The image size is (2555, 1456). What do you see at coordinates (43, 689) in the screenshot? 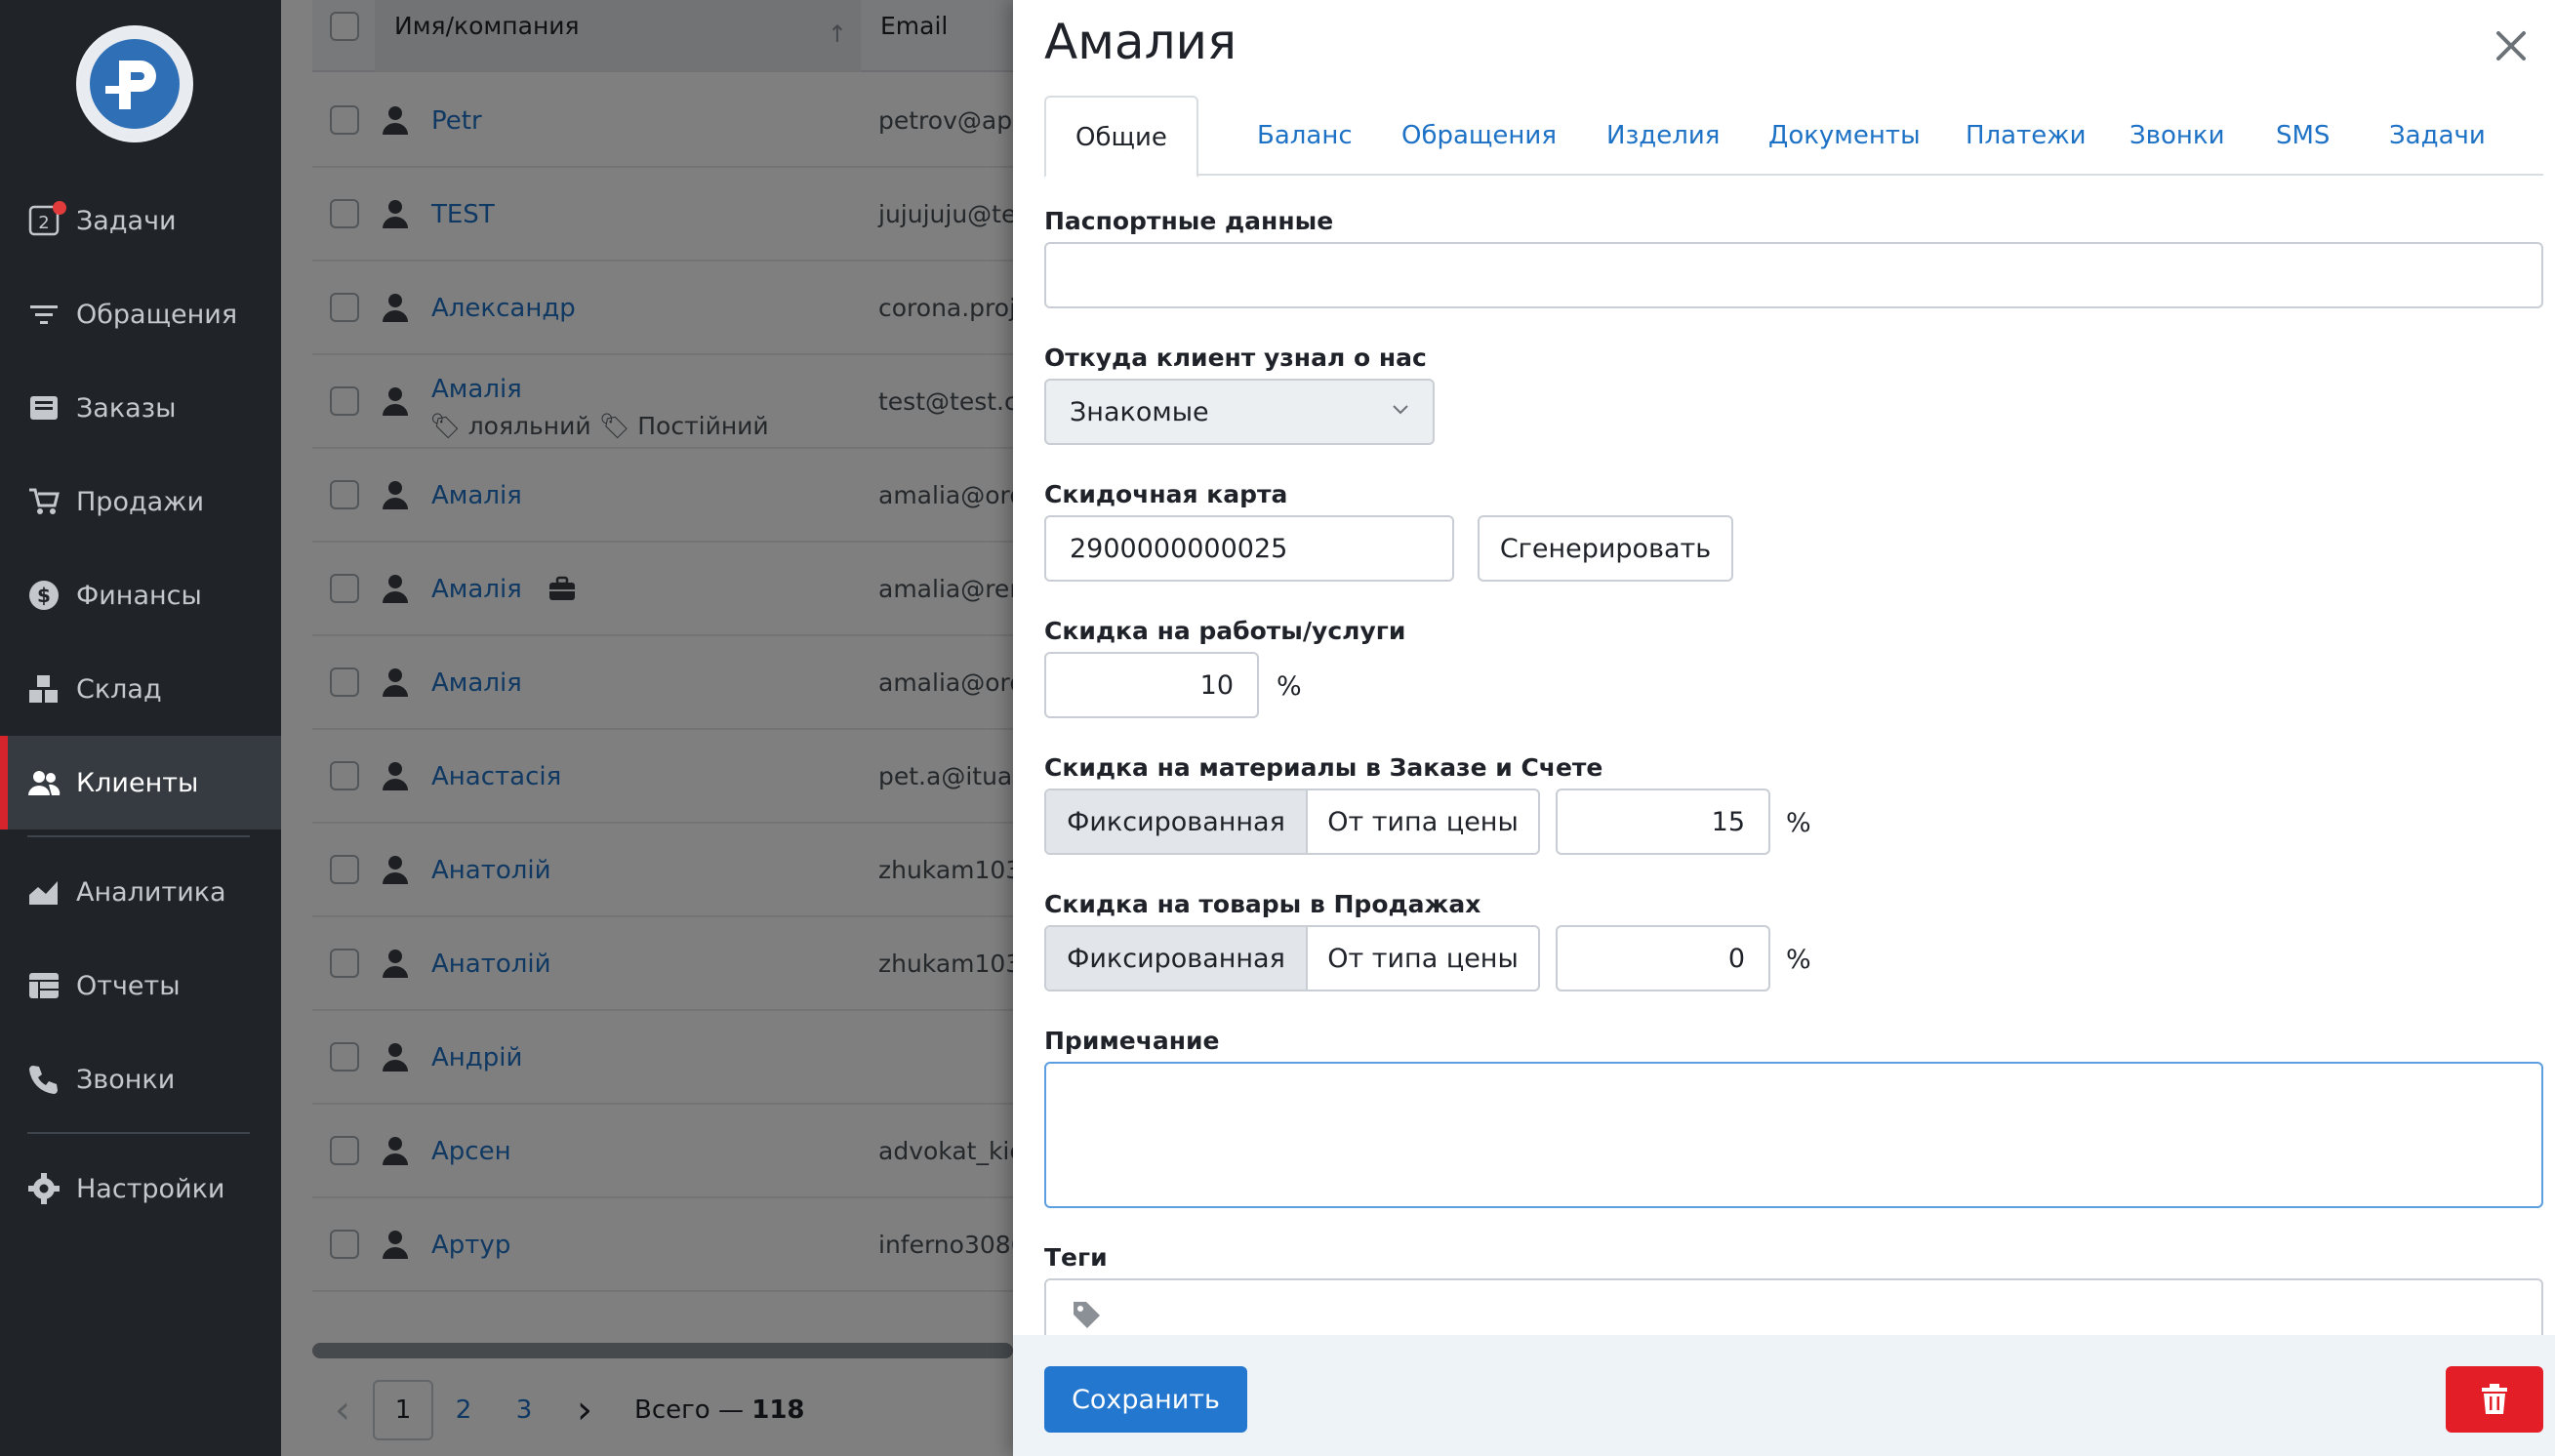
I see `boxes-icon` at bounding box center [43, 689].